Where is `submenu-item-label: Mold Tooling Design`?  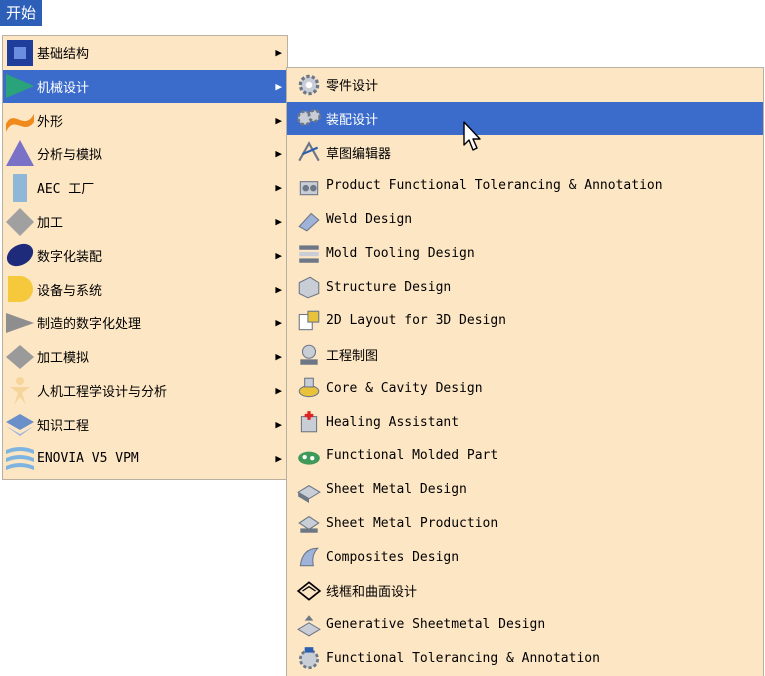
submenu-item-label: Mold Tooling Design is located at coordinates (400, 253).